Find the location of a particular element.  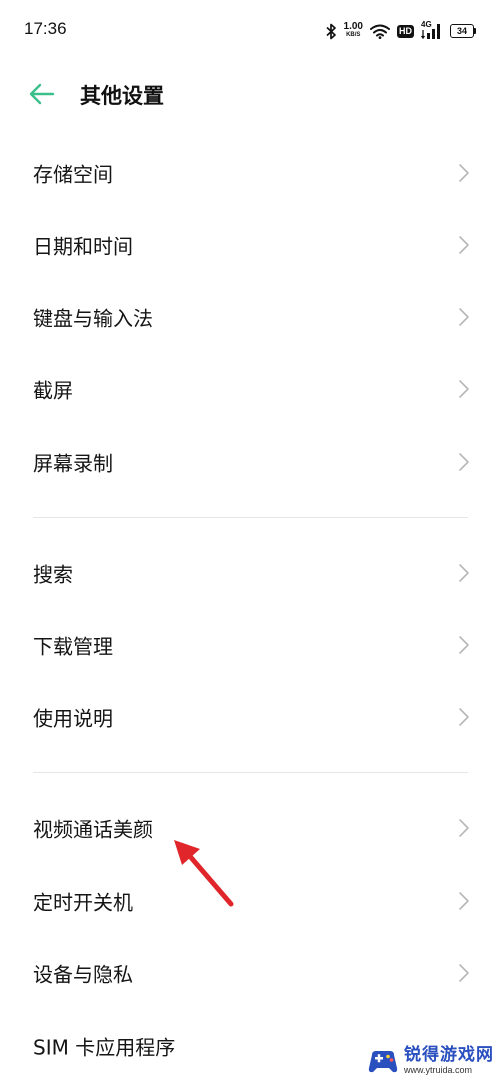

list-item-label: 设备与隐私 is located at coordinates (83, 974).